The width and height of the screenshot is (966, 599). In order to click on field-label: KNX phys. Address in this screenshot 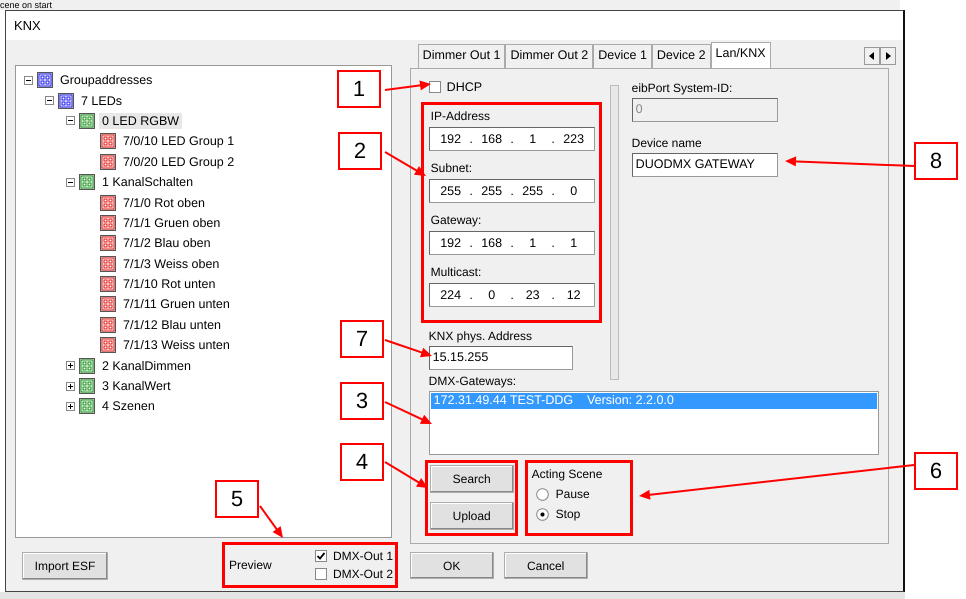, I will do `click(481, 336)`.